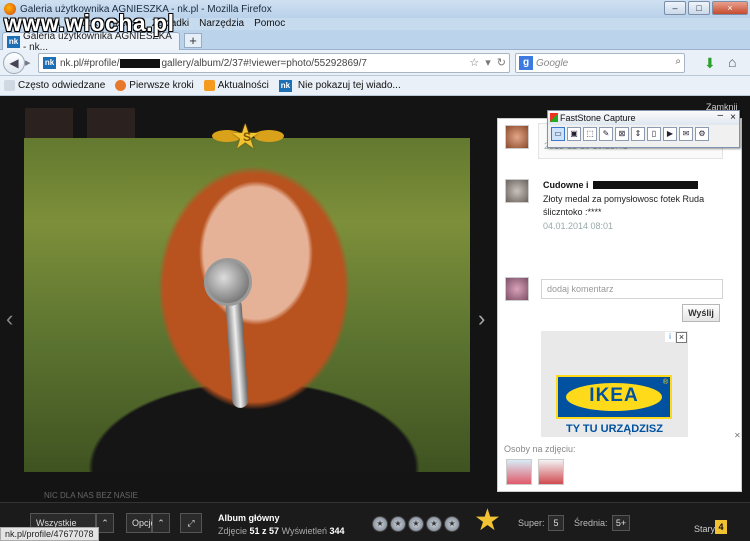 This screenshot has width=750, height=541. What do you see at coordinates (670, 337) in the screenshot?
I see `ad-info-icon: i` at bounding box center [670, 337].